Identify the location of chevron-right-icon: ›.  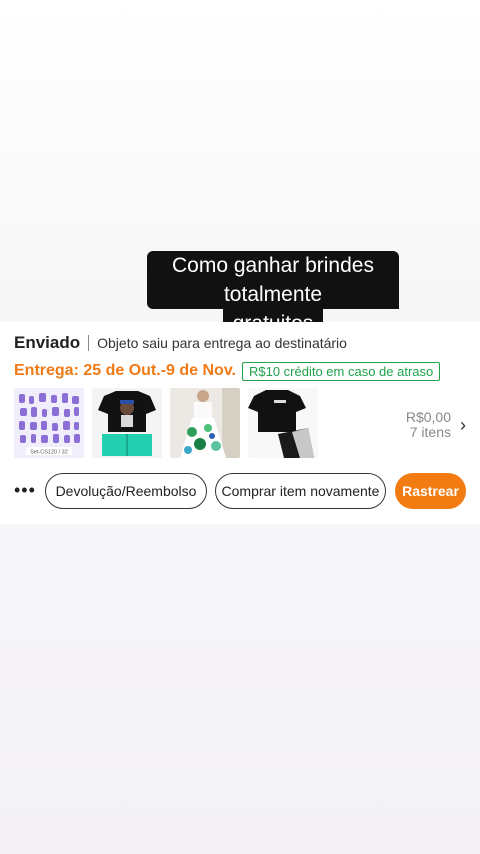
(463, 425).